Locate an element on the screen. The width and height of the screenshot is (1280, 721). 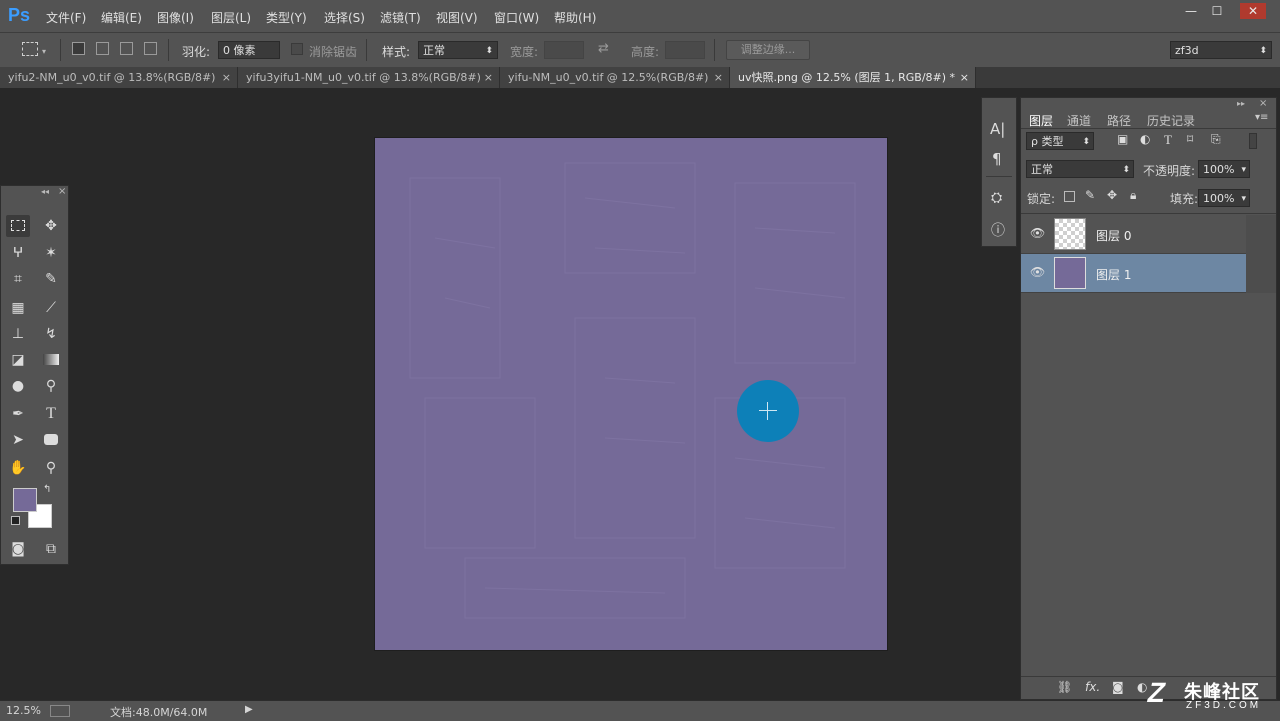
tab-paths: 路径 is located at coordinates (1119, 120).